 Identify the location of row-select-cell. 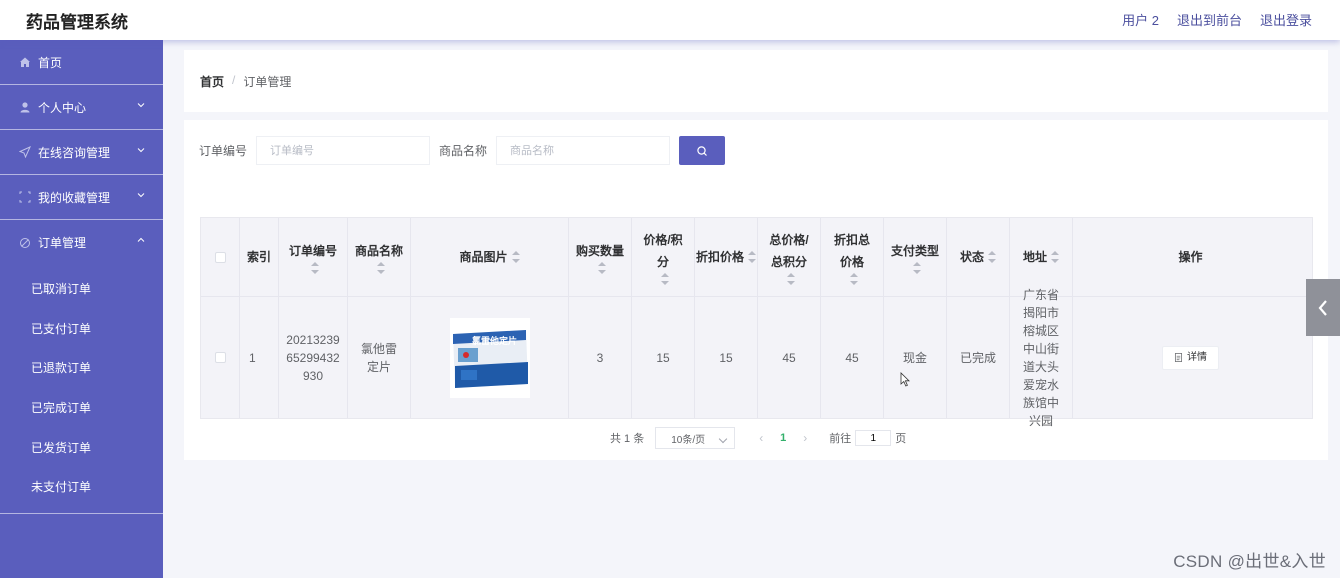
(220, 357).